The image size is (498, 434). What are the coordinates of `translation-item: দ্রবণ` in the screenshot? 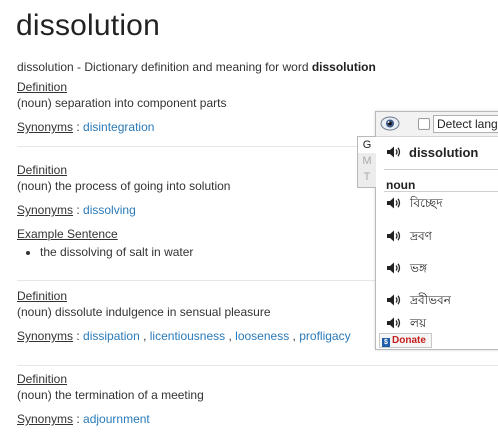 It's located at (442, 237).